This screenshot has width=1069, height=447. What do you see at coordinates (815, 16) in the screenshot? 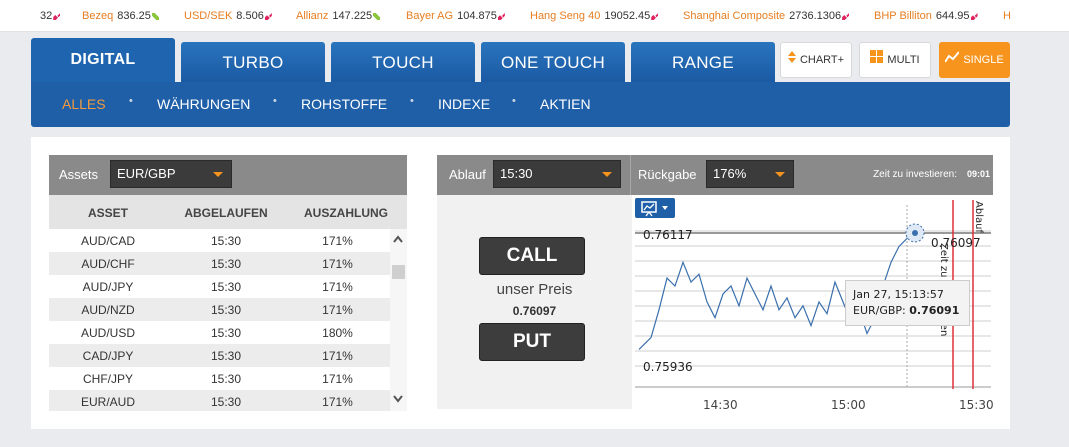
I see `ticker-value: 2736.1306` at bounding box center [815, 16].